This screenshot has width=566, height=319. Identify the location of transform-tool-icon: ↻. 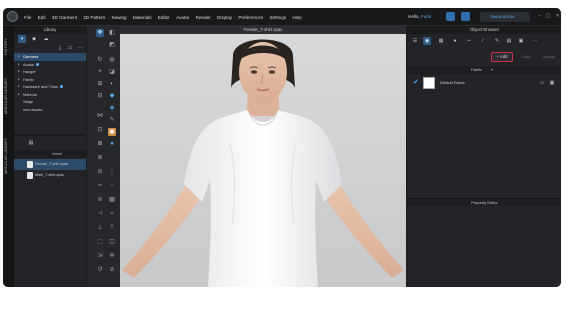
(100, 60).